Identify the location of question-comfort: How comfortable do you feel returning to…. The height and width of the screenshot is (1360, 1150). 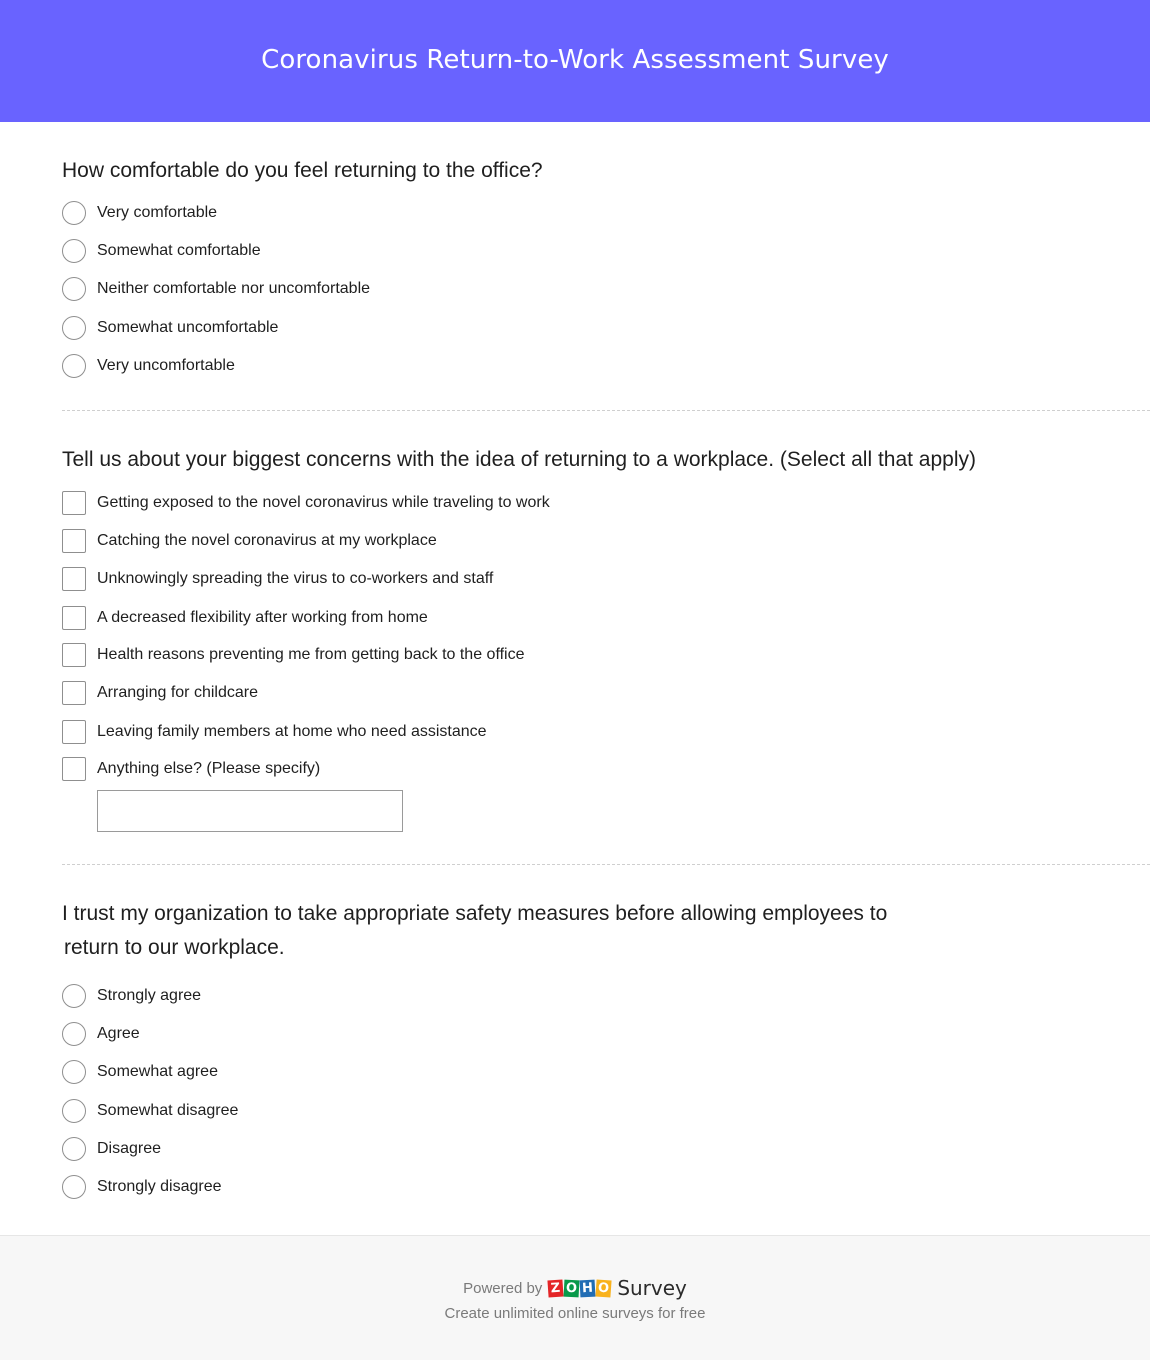
(302, 266).